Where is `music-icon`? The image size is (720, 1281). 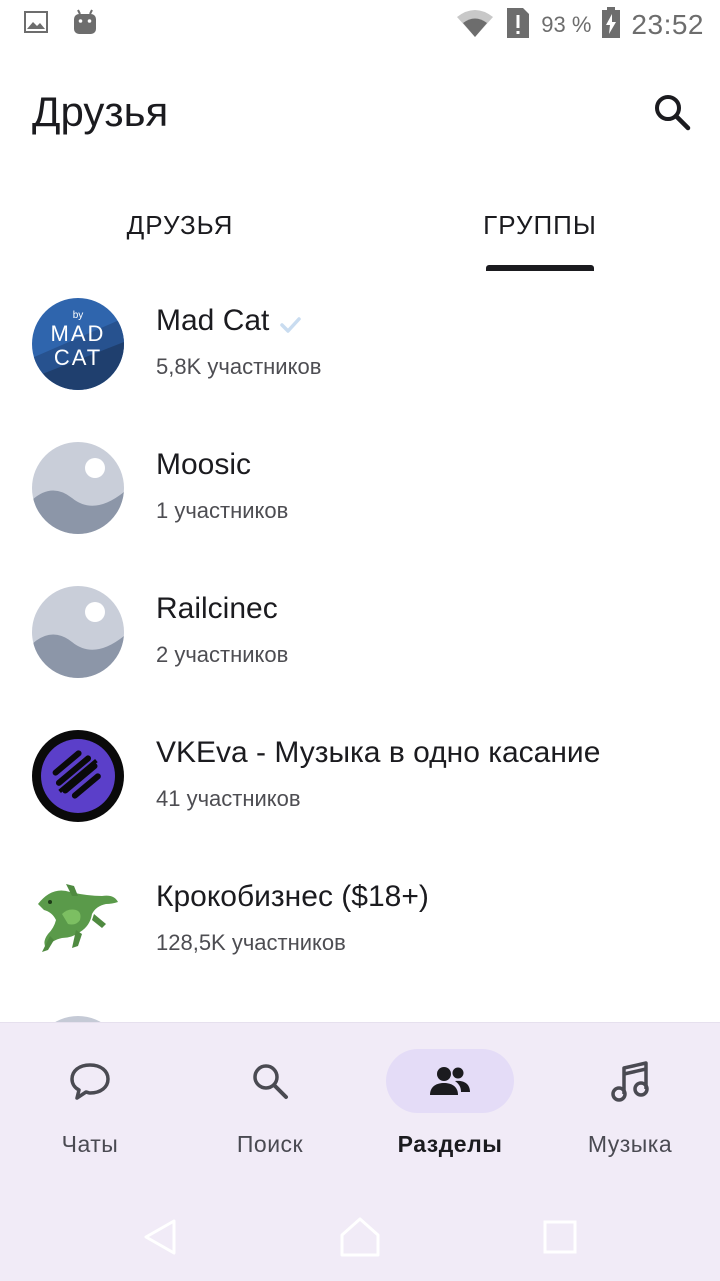 music-icon is located at coordinates (630, 1081).